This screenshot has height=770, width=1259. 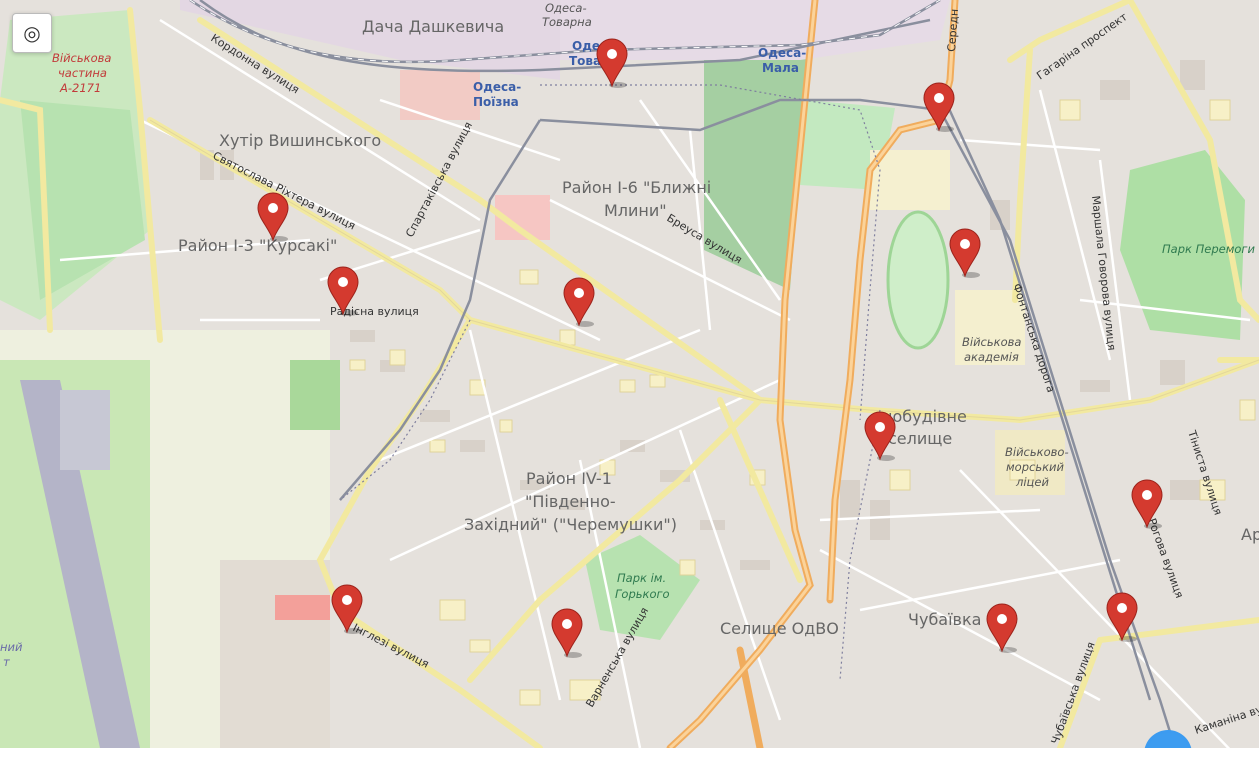 What do you see at coordinates (81, 58) in the screenshot?
I see `military-label-1: Військова` at bounding box center [81, 58].